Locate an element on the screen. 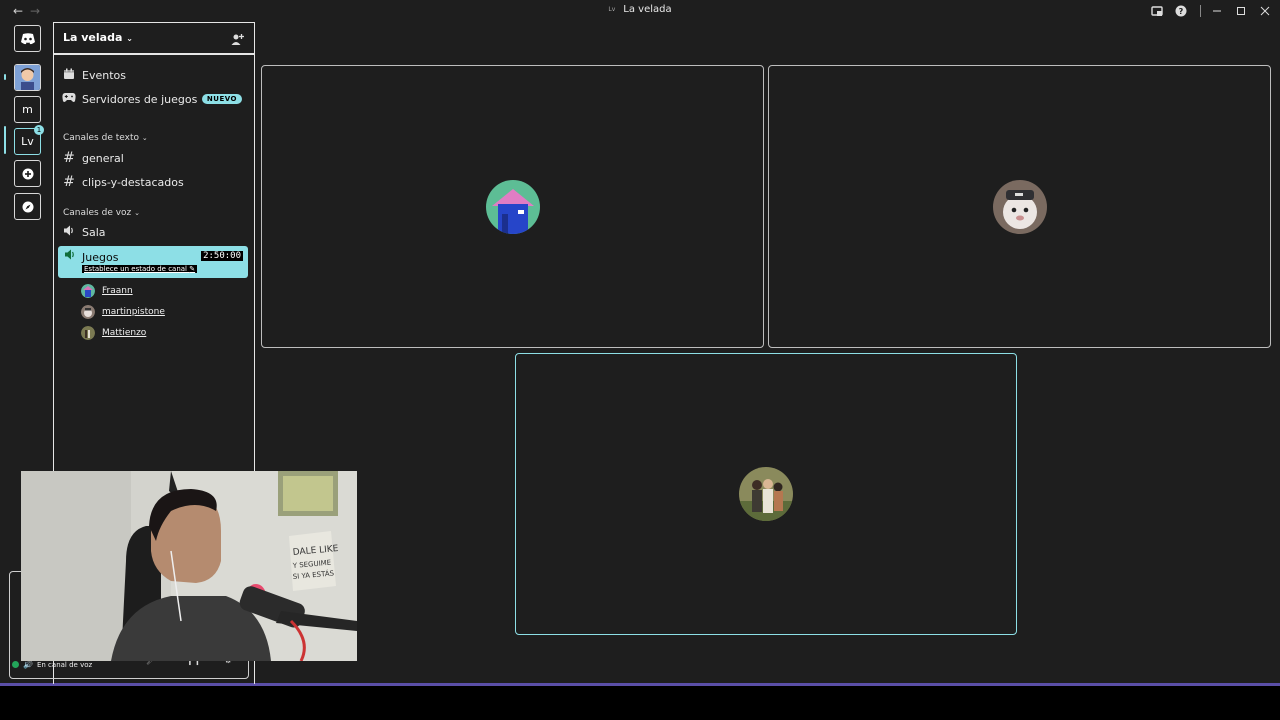  speaker-icon: 🔊 is located at coordinates (28, 664).